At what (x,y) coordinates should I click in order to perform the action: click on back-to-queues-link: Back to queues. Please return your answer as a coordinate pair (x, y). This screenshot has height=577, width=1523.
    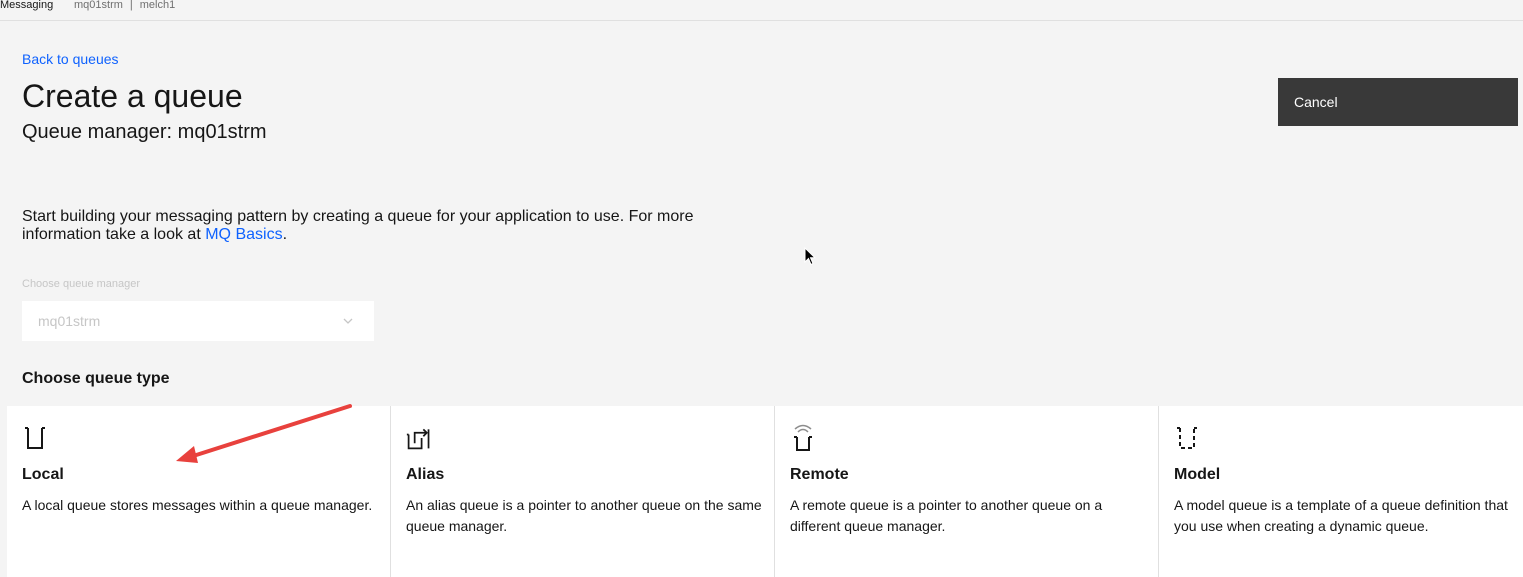
    Looking at the image, I should click on (70, 59).